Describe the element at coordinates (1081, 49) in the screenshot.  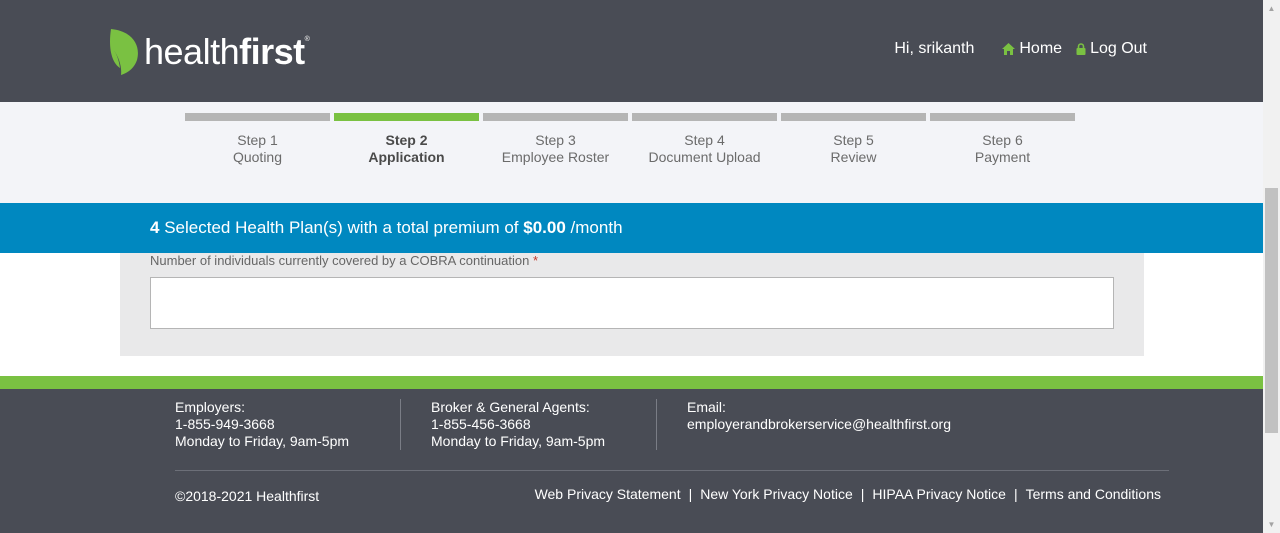
I see `lock-icon` at that location.